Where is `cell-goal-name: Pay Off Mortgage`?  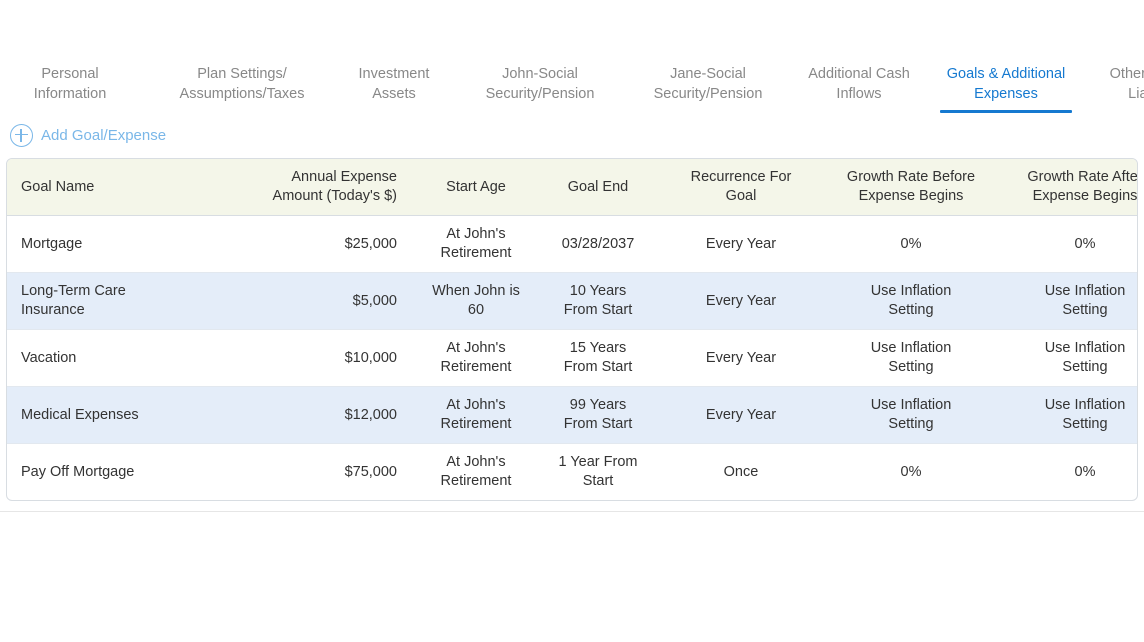
cell-goal-name: Pay Off Mortgage is located at coordinates (78, 471).